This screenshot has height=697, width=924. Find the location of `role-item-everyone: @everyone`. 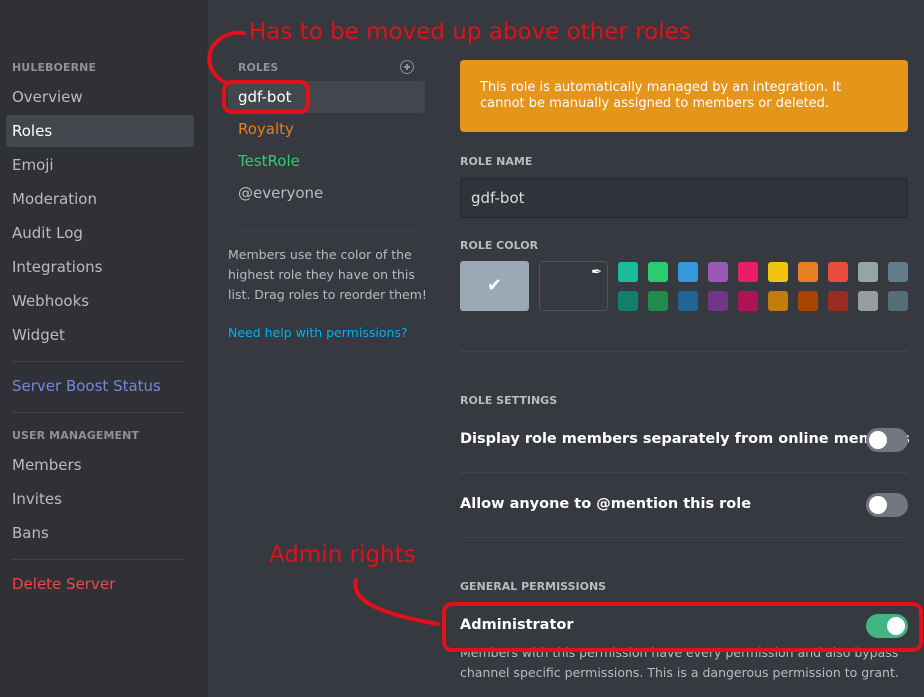

role-item-everyone: @everyone is located at coordinates (326, 193).